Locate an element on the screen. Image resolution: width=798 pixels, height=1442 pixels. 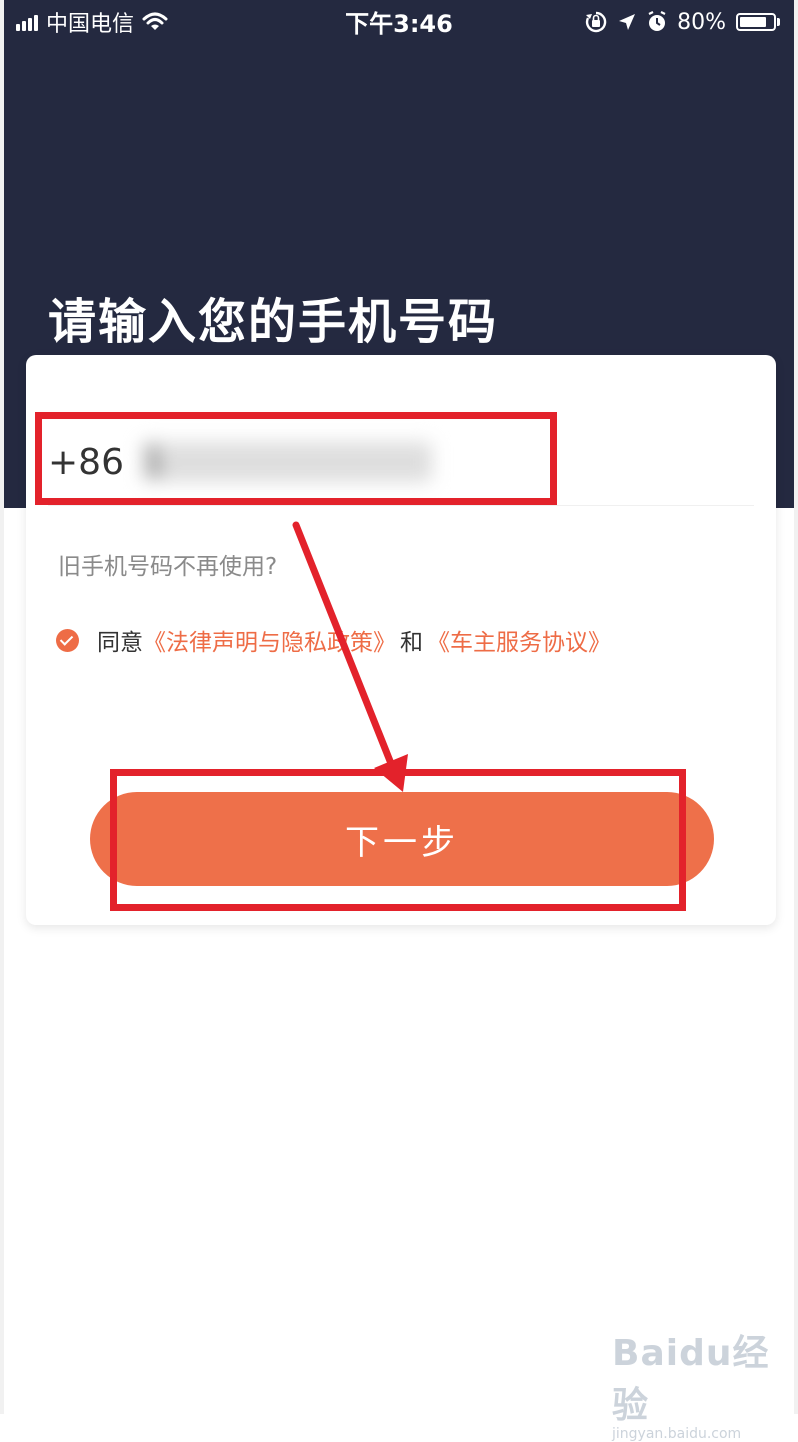
watermark: Baidu经验 jingyan.baidu.com is located at coordinates (705, 1383).